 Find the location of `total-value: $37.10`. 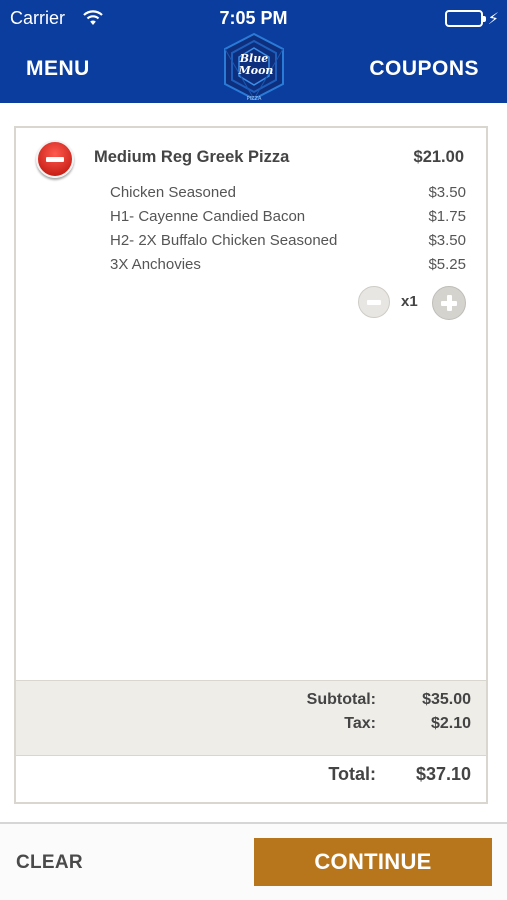

total-value: $37.10 is located at coordinates (443, 774).